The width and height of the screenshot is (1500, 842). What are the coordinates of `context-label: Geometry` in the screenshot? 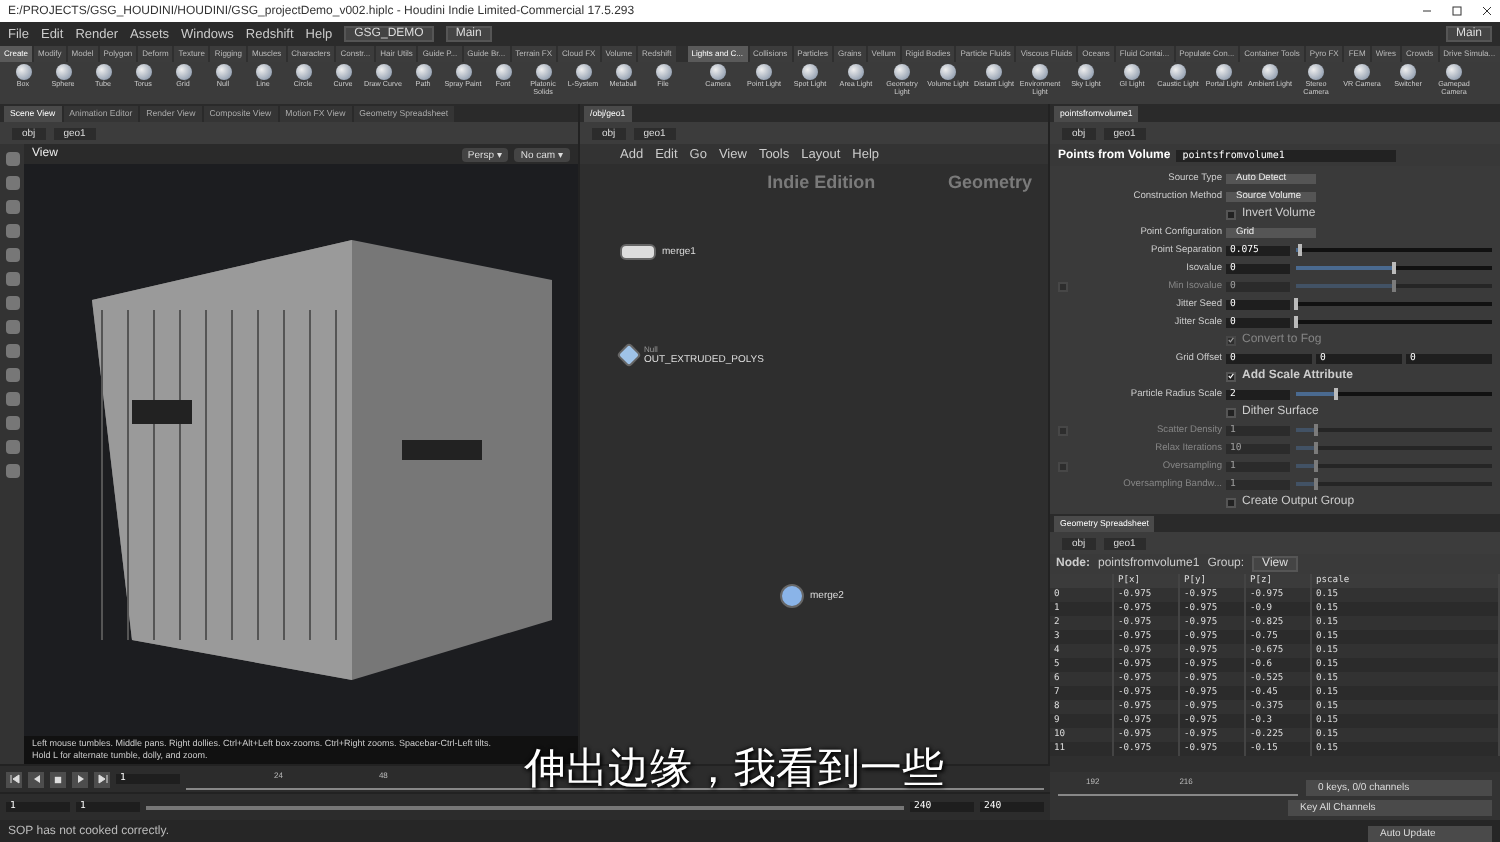 It's located at (989, 182).